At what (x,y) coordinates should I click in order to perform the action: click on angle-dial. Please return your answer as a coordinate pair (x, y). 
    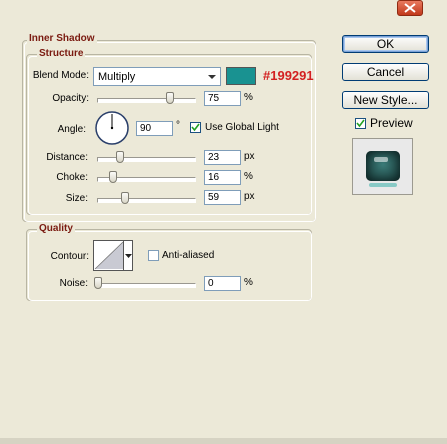
    Looking at the image, I should click on (112, 128).